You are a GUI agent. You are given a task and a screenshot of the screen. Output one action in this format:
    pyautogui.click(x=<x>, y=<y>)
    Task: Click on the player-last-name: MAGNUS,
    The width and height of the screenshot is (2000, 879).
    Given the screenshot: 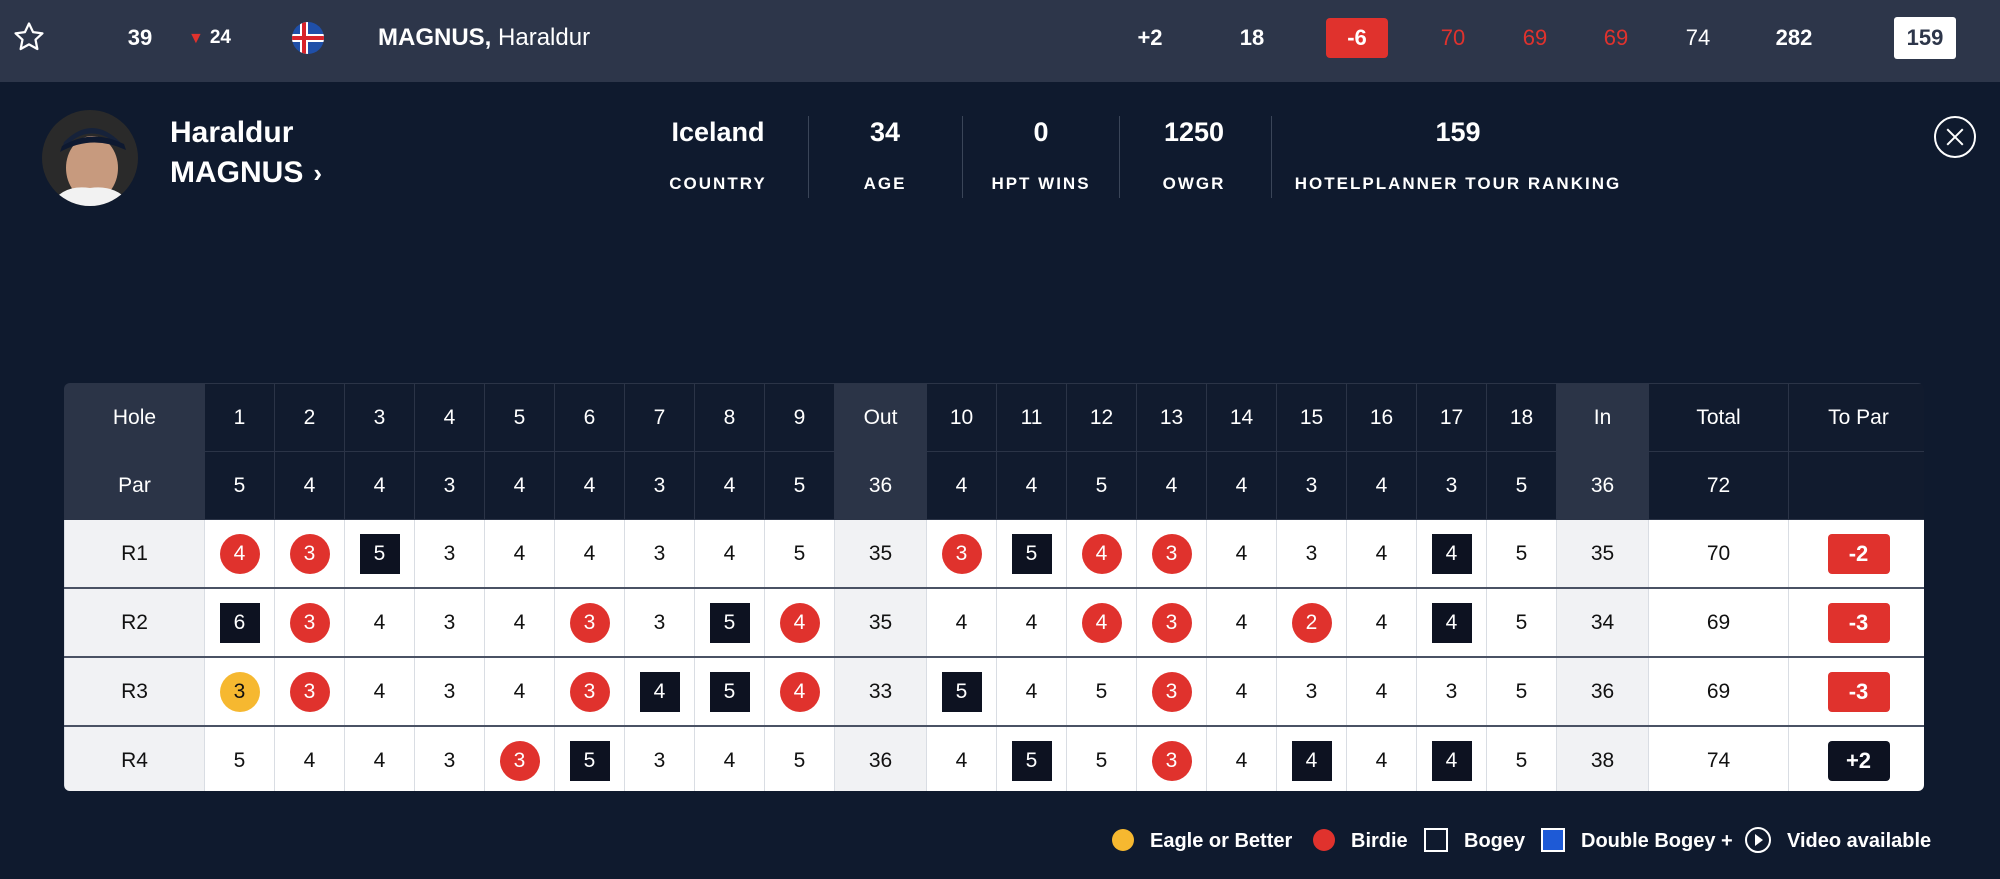 What is the action you would take?
    pyautogui.click(x=435, y=37)
    